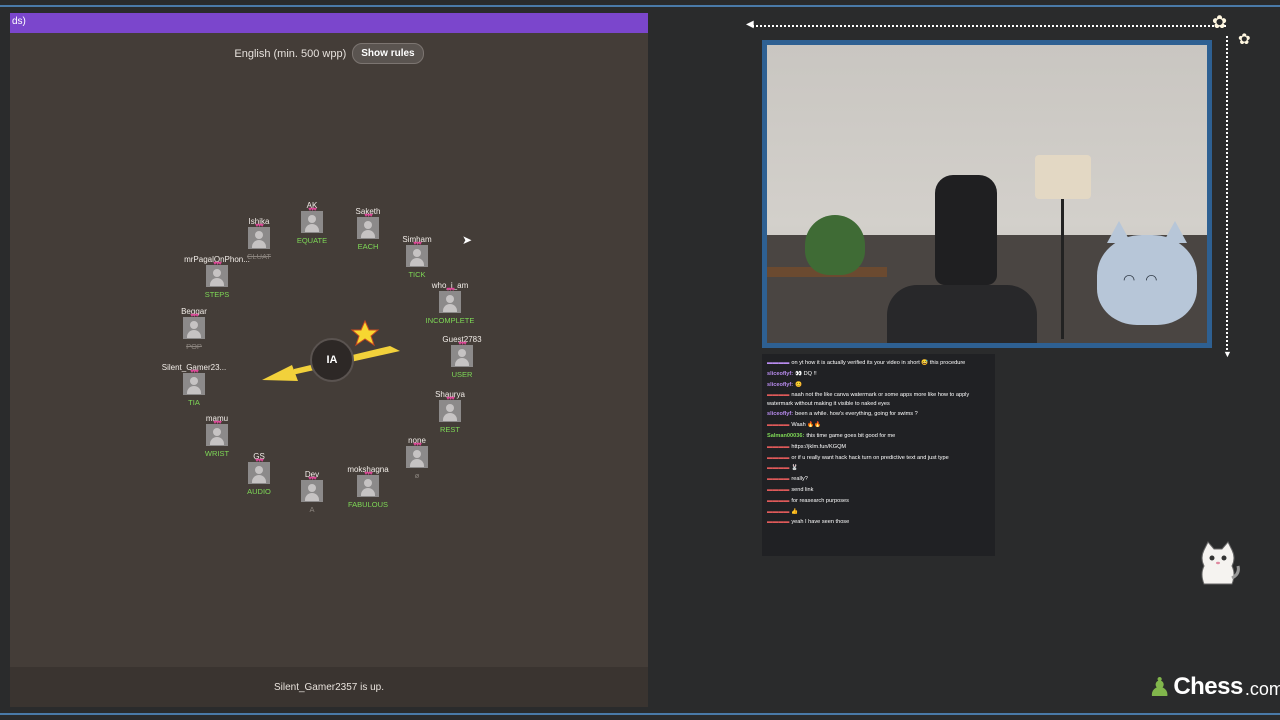 This screenshot has width=1280, height=720. I want to click on player-seat: Simham ♥♥♥ TICK, so click(417, 257).